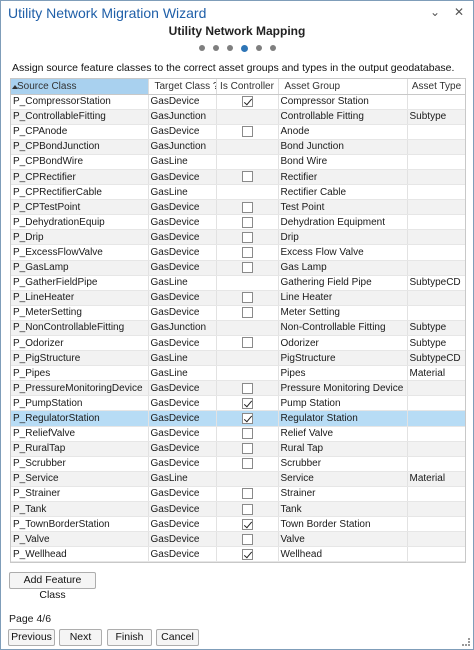  I want to click on source-class-cell: P_RegulatorStation, so click(80, 418).